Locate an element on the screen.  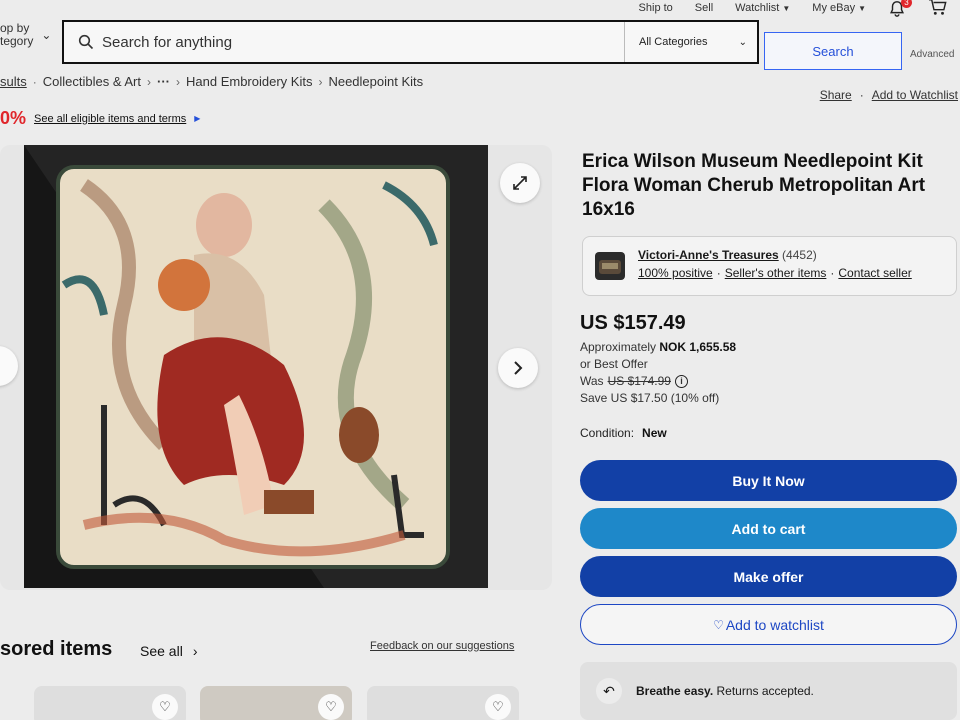
add-to-watchlist-button: ♡ Add to watchlist is located at coordinates (768, 624).